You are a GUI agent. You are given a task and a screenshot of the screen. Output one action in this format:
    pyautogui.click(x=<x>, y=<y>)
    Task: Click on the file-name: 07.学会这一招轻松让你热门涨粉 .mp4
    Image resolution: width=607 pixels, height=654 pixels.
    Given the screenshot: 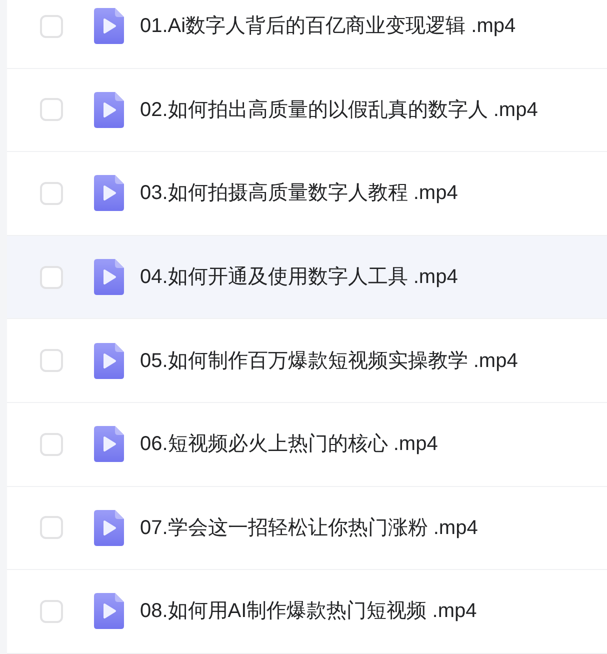 What is the action you would take?
    pyautogui.click(x=309, y=528)
    